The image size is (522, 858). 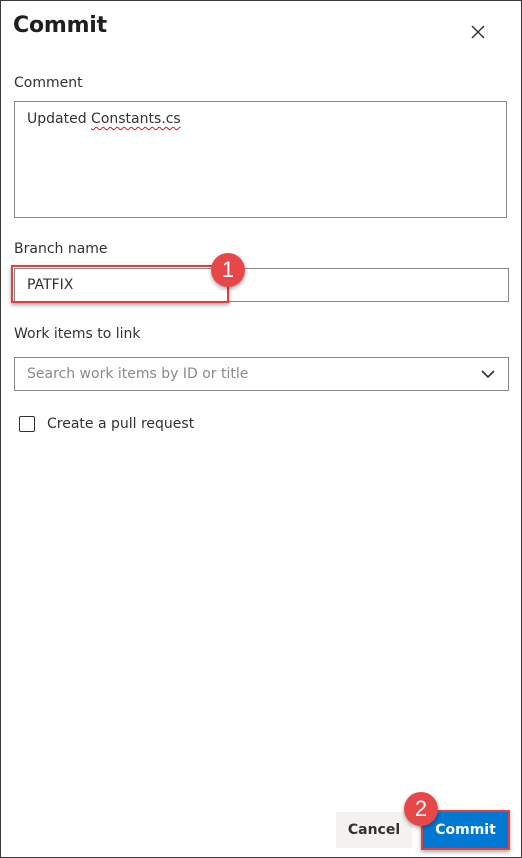 I want to click on work-items-label: Work items to link, so click(x=77, y=334).